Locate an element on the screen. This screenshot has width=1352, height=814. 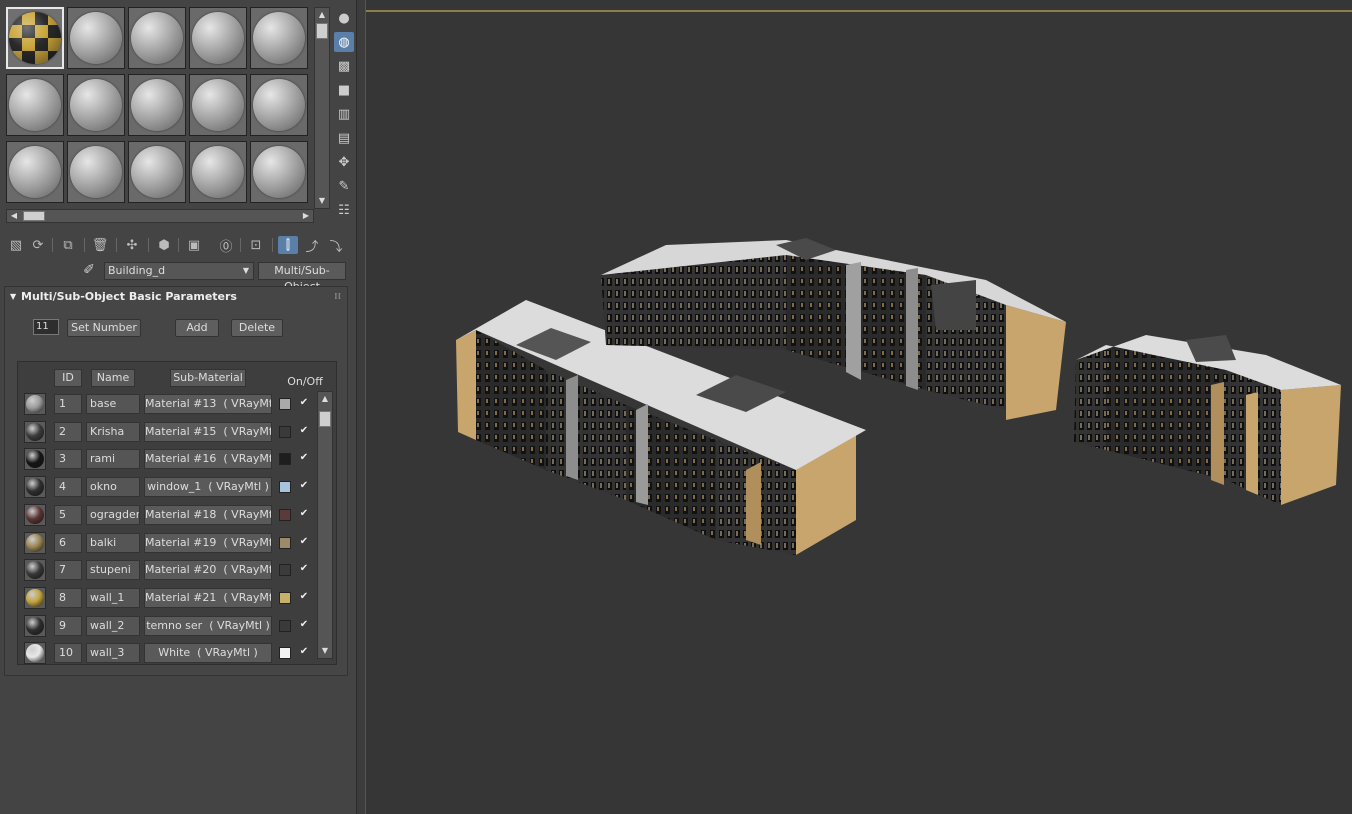
save-icon: ▣ is located at coordinates (194, 245).